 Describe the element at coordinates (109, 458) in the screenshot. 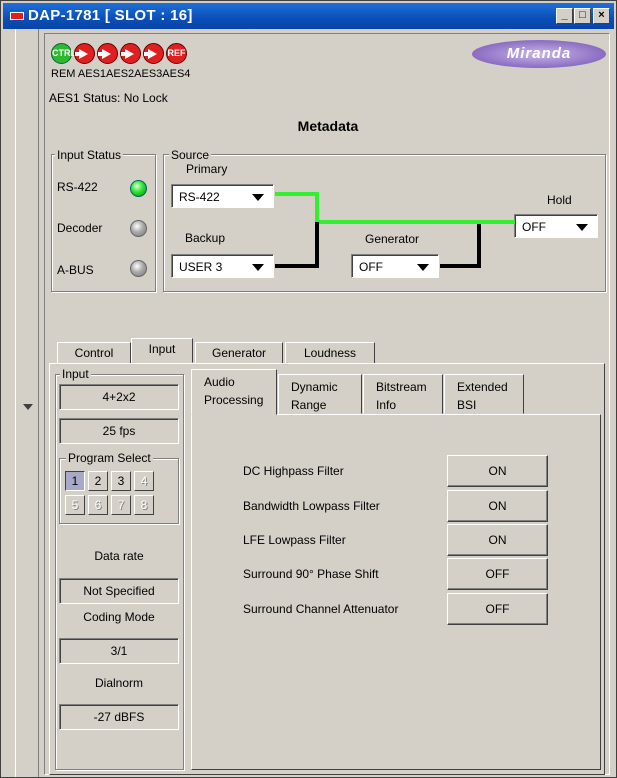

I see `program-select-legend: Program Select` at that location.